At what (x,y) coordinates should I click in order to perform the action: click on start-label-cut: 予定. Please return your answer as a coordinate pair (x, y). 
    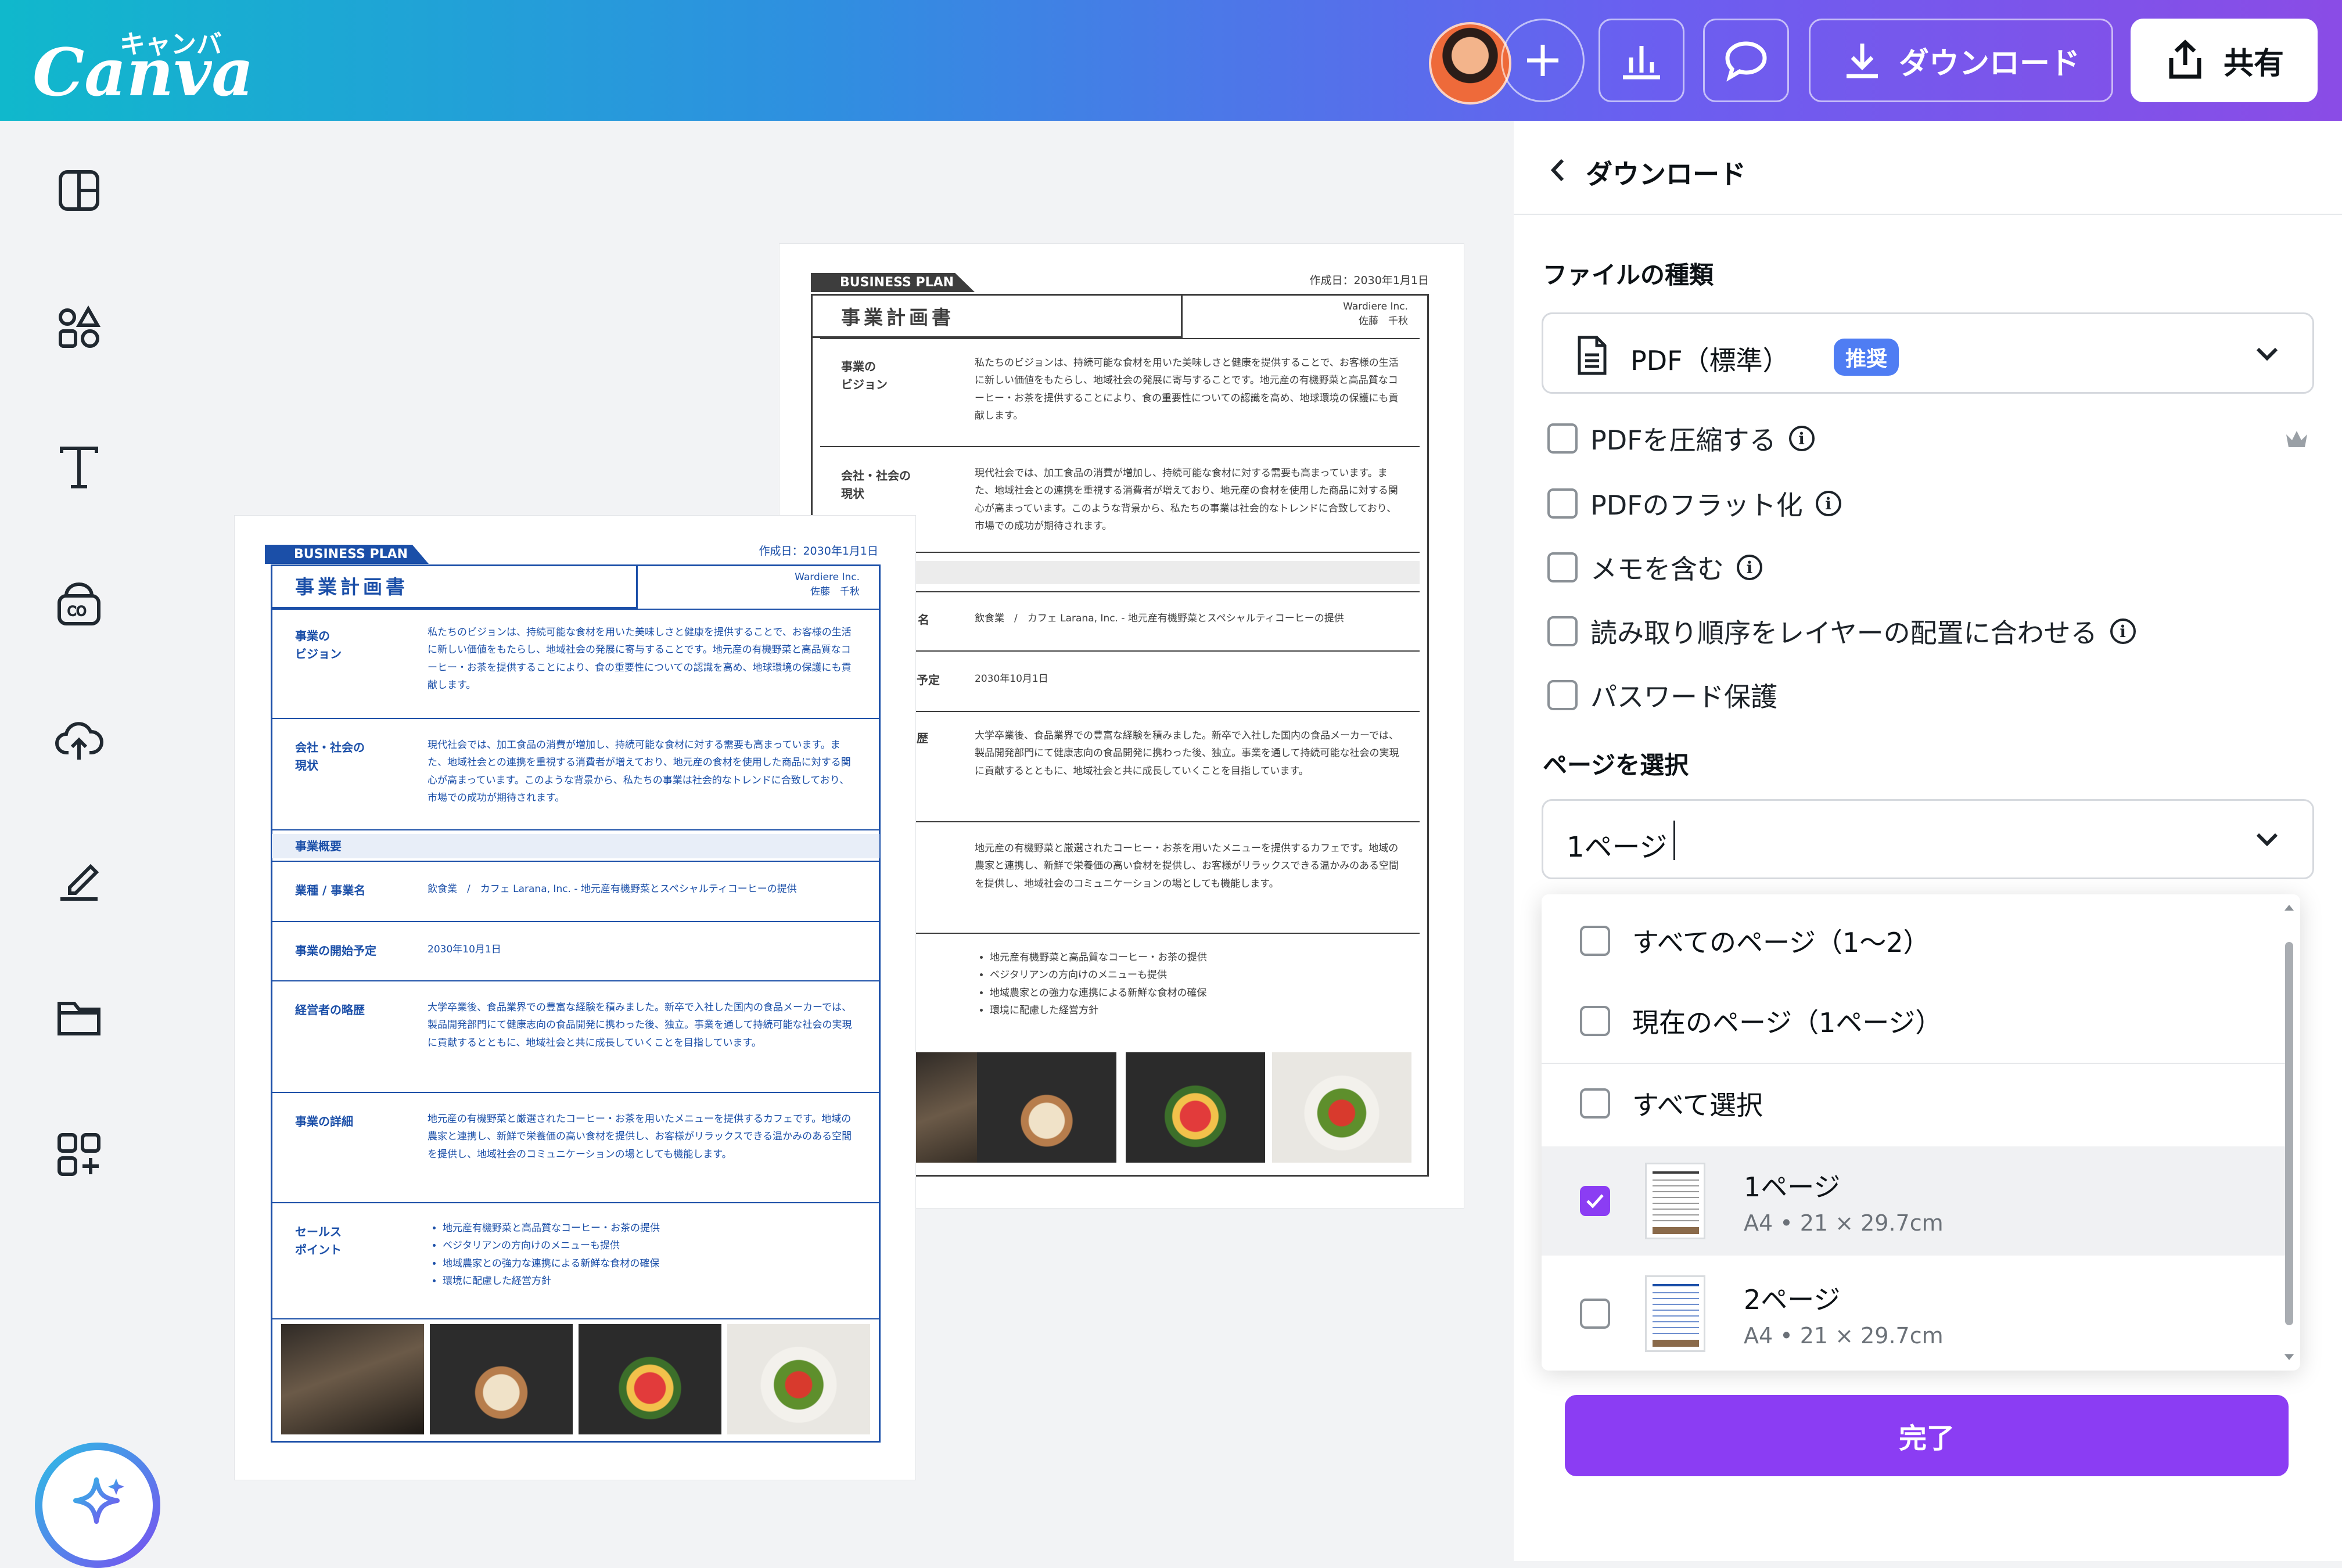
    Looking at the image, I should click on (928, 680).